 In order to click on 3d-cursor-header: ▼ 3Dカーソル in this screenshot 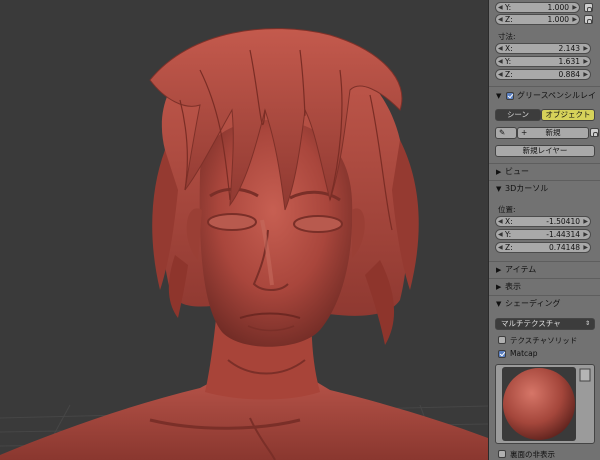, I will do `click(544, 189)`.